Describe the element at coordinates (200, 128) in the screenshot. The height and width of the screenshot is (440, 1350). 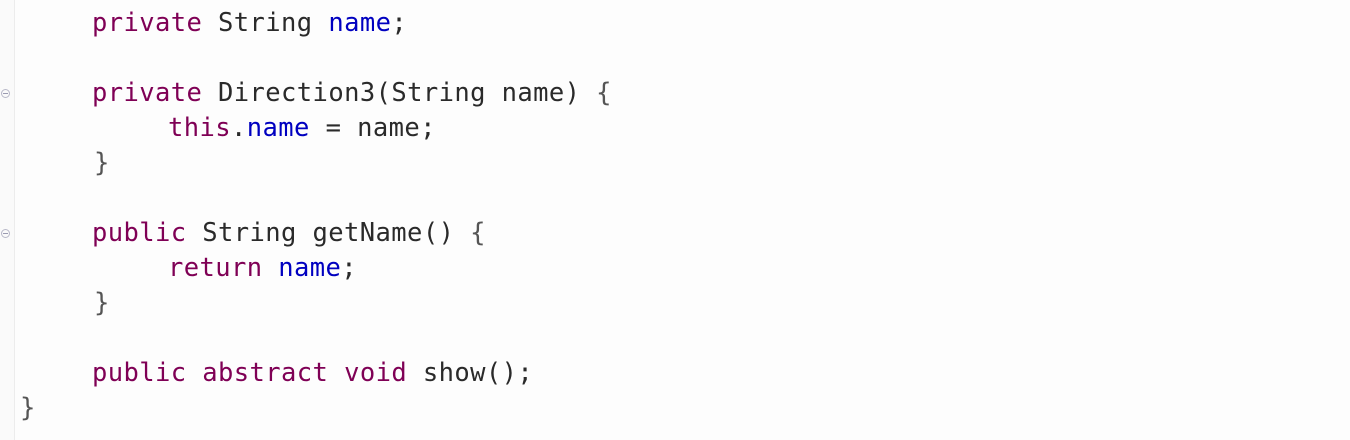
I see `keyword: this` at that location.